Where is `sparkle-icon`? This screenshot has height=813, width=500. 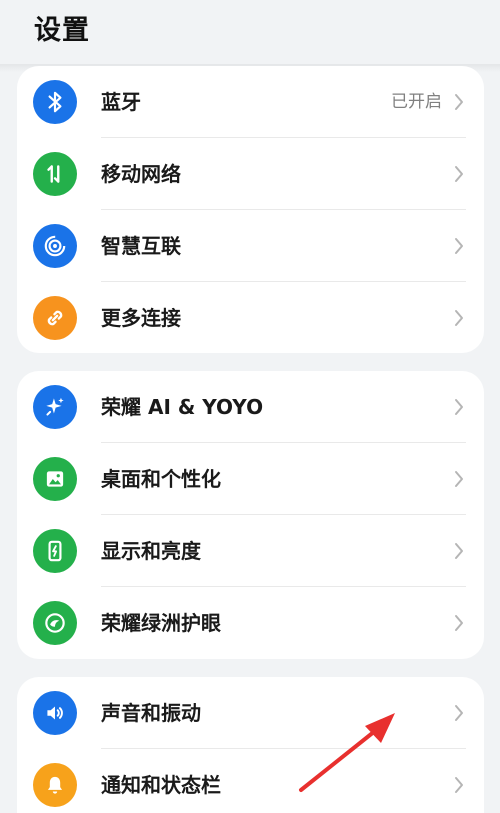 sparkle-icon is located at coordinates (55, 407).